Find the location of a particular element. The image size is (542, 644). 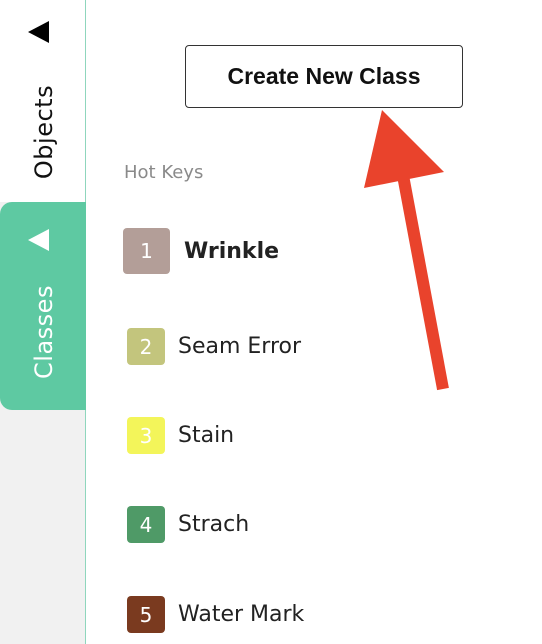

hotkey-badge: 1 is located at coordinates (146, 251).